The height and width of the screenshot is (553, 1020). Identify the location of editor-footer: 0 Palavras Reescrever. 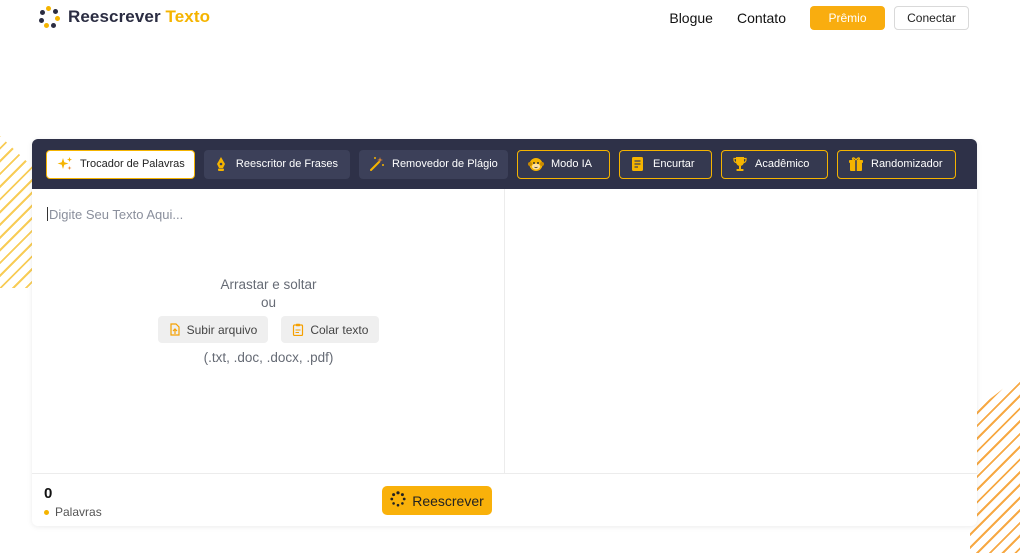
(504, 499).